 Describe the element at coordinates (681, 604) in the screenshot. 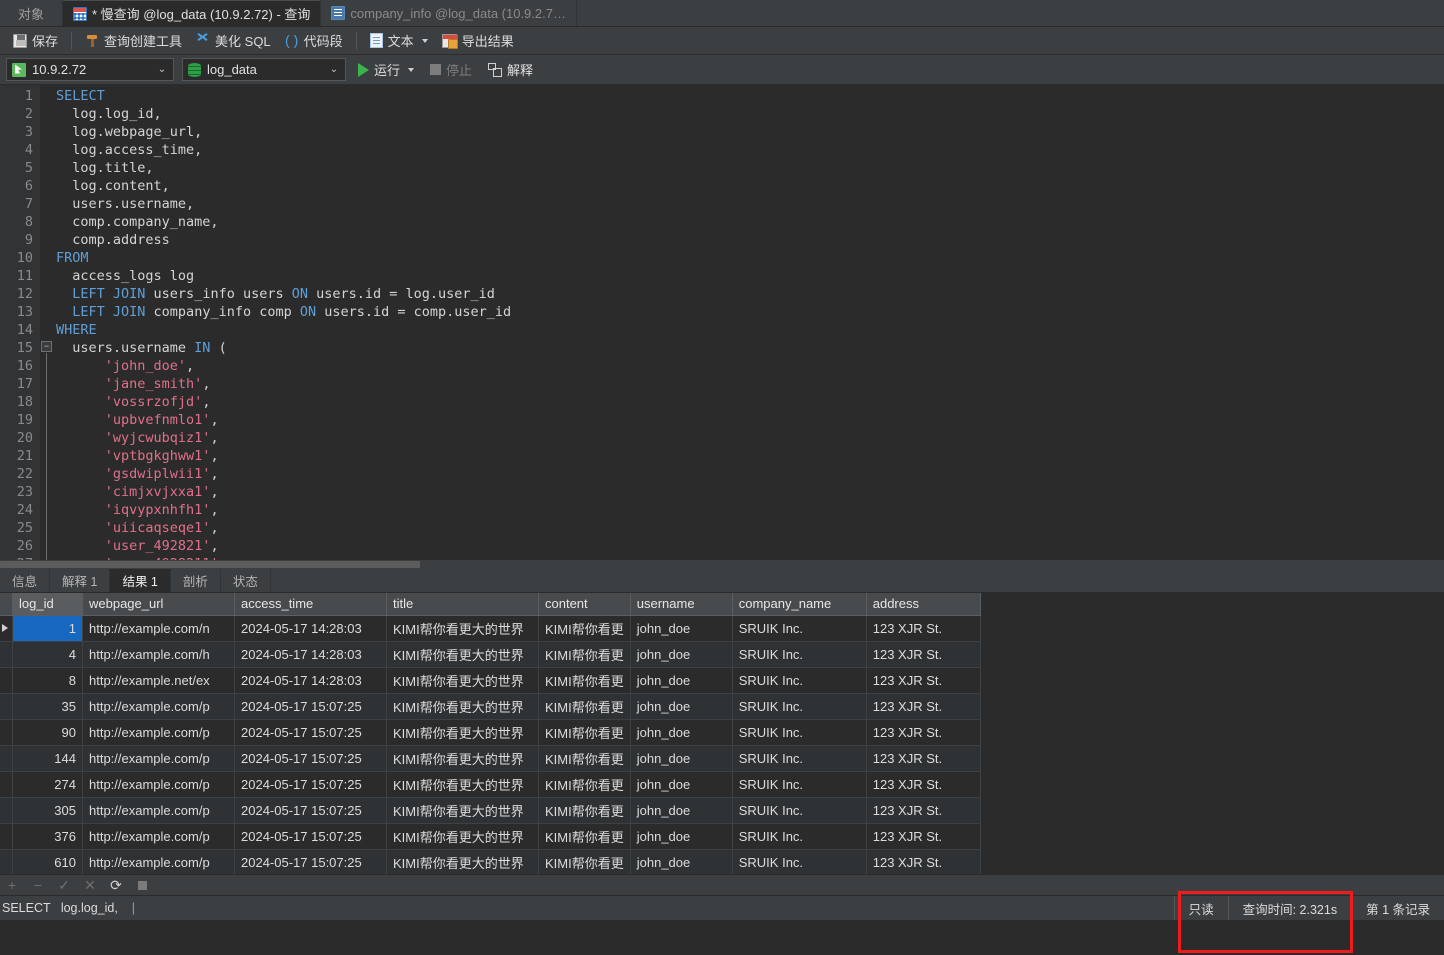

I see `column-header-username: username` at that location.